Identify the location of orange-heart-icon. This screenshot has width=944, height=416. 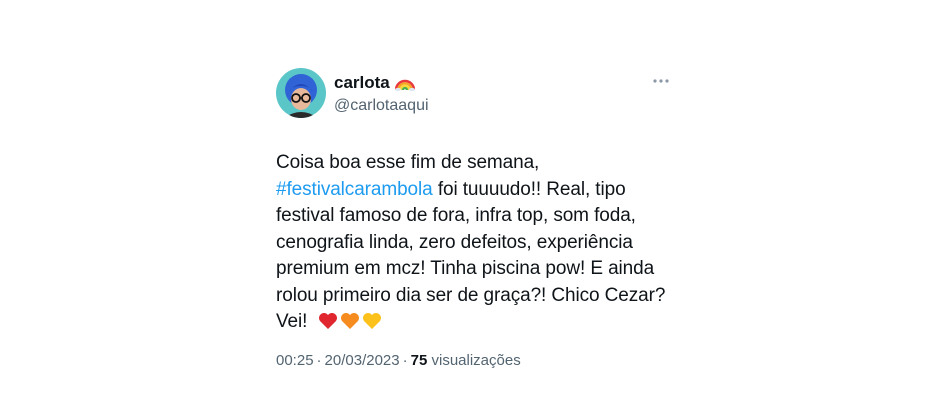
(350, 325).